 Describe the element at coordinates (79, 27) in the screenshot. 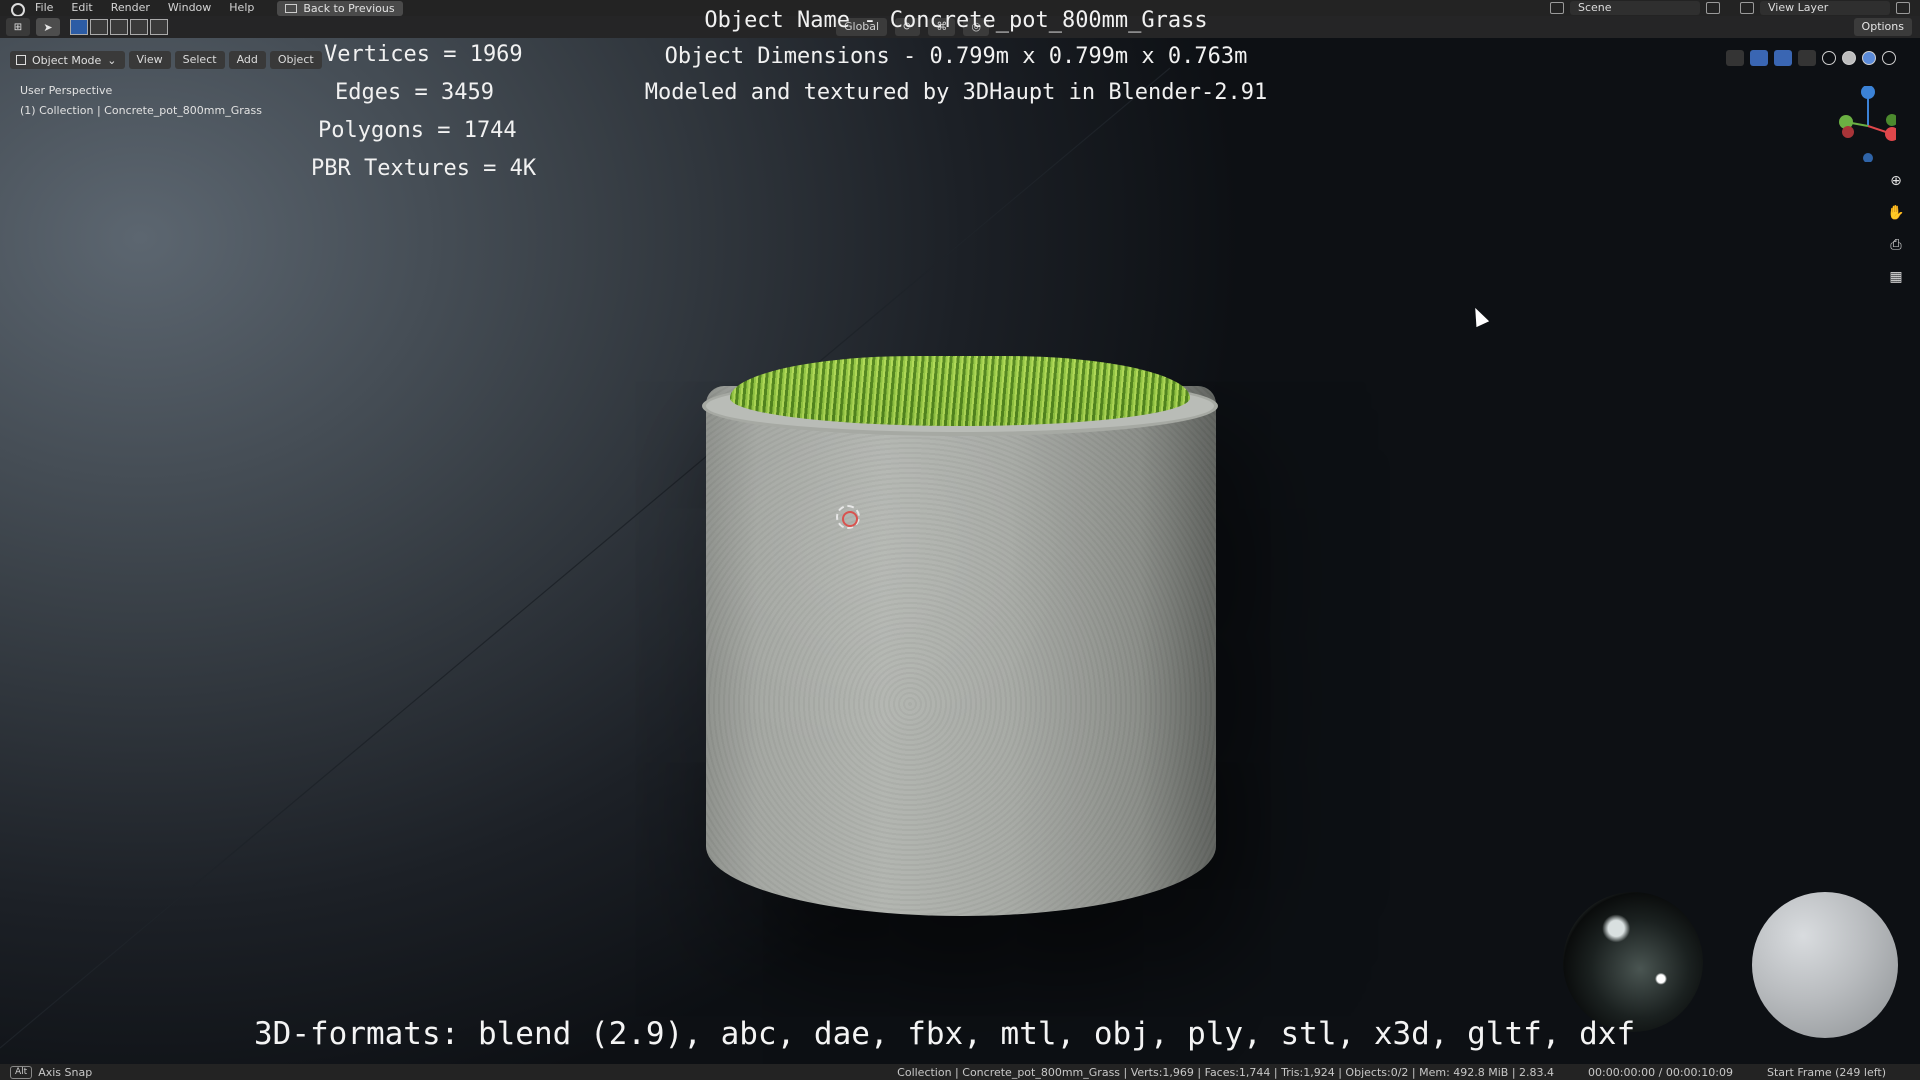

I see `select-new-icon` at that location.